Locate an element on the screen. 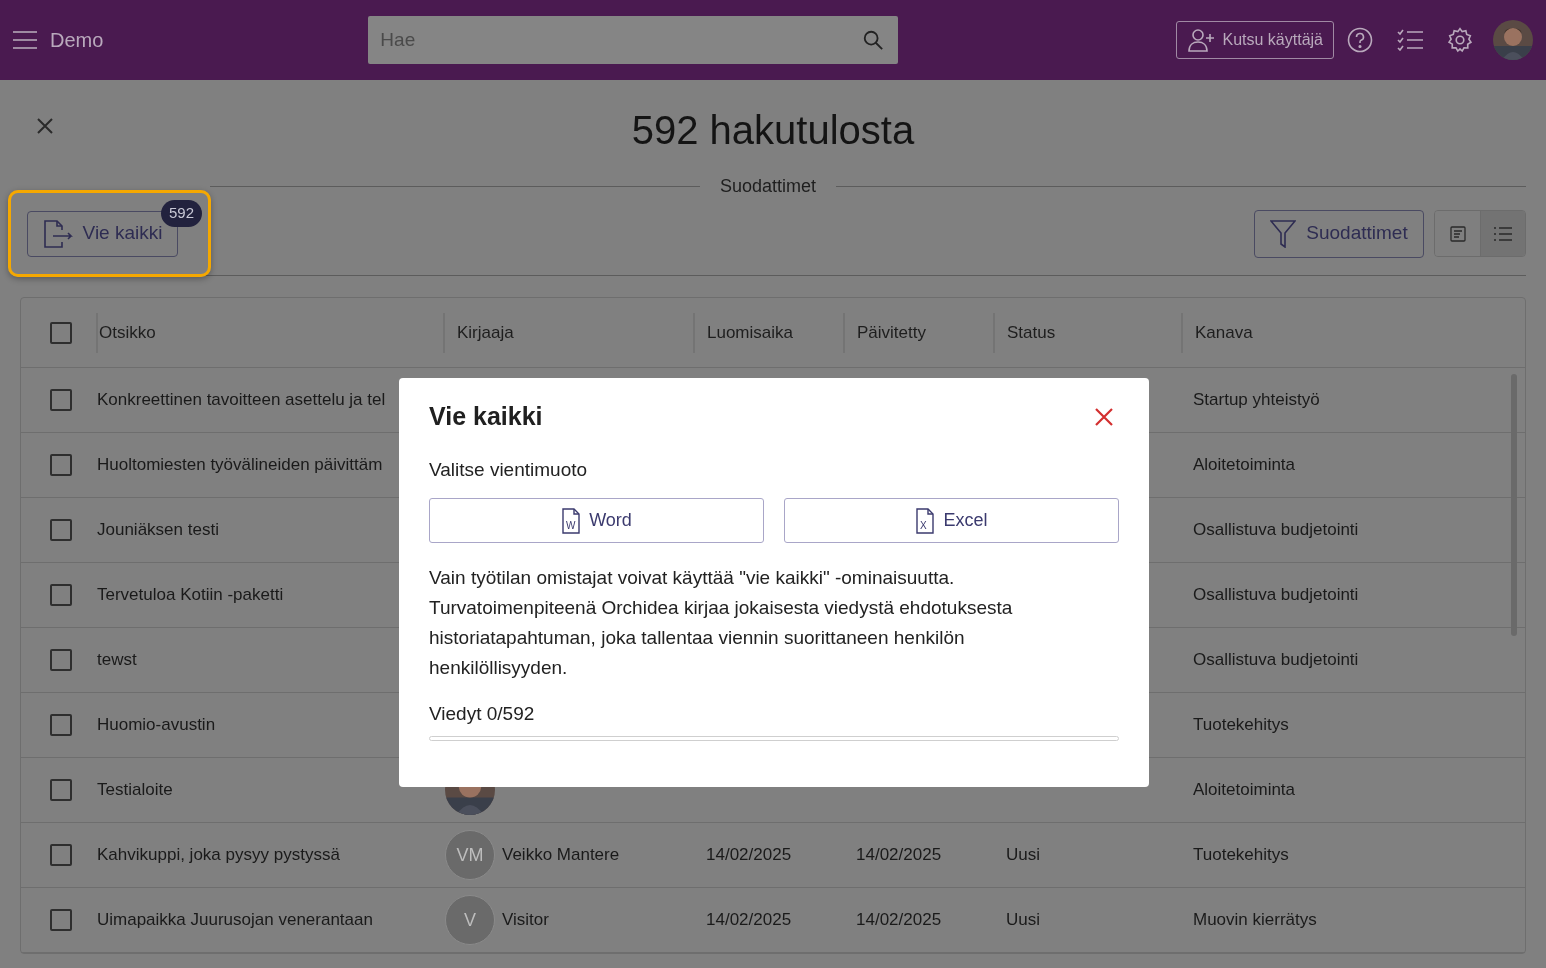 This screenshot has width=1546, height=968. export-format-button: X Excel is located at coordinates (951, 520).